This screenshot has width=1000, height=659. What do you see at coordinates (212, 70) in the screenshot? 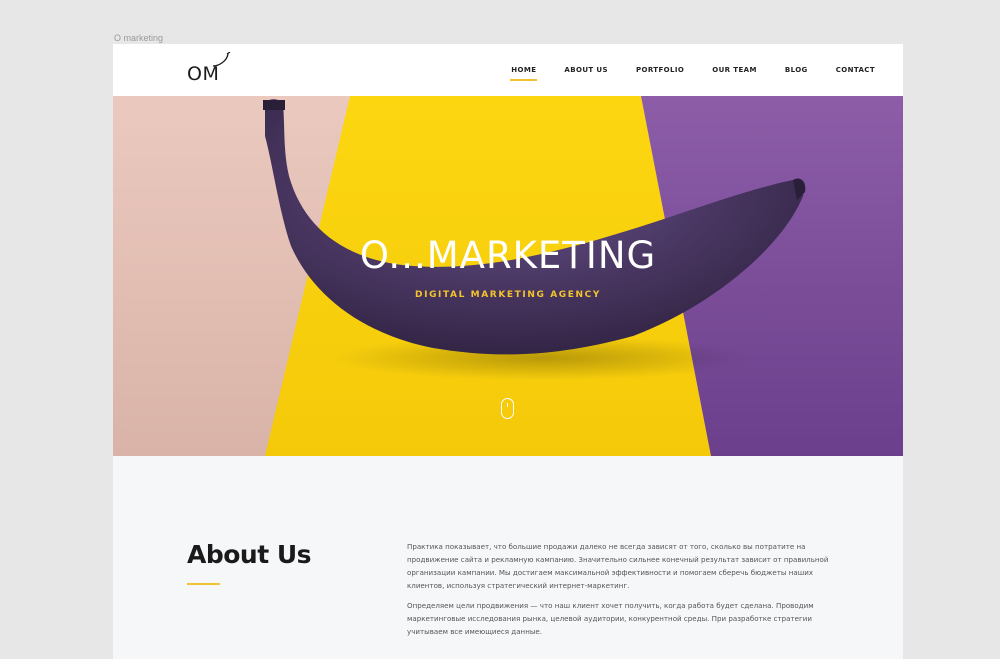
I see `logo: OM` at bounding box center [212, 70].